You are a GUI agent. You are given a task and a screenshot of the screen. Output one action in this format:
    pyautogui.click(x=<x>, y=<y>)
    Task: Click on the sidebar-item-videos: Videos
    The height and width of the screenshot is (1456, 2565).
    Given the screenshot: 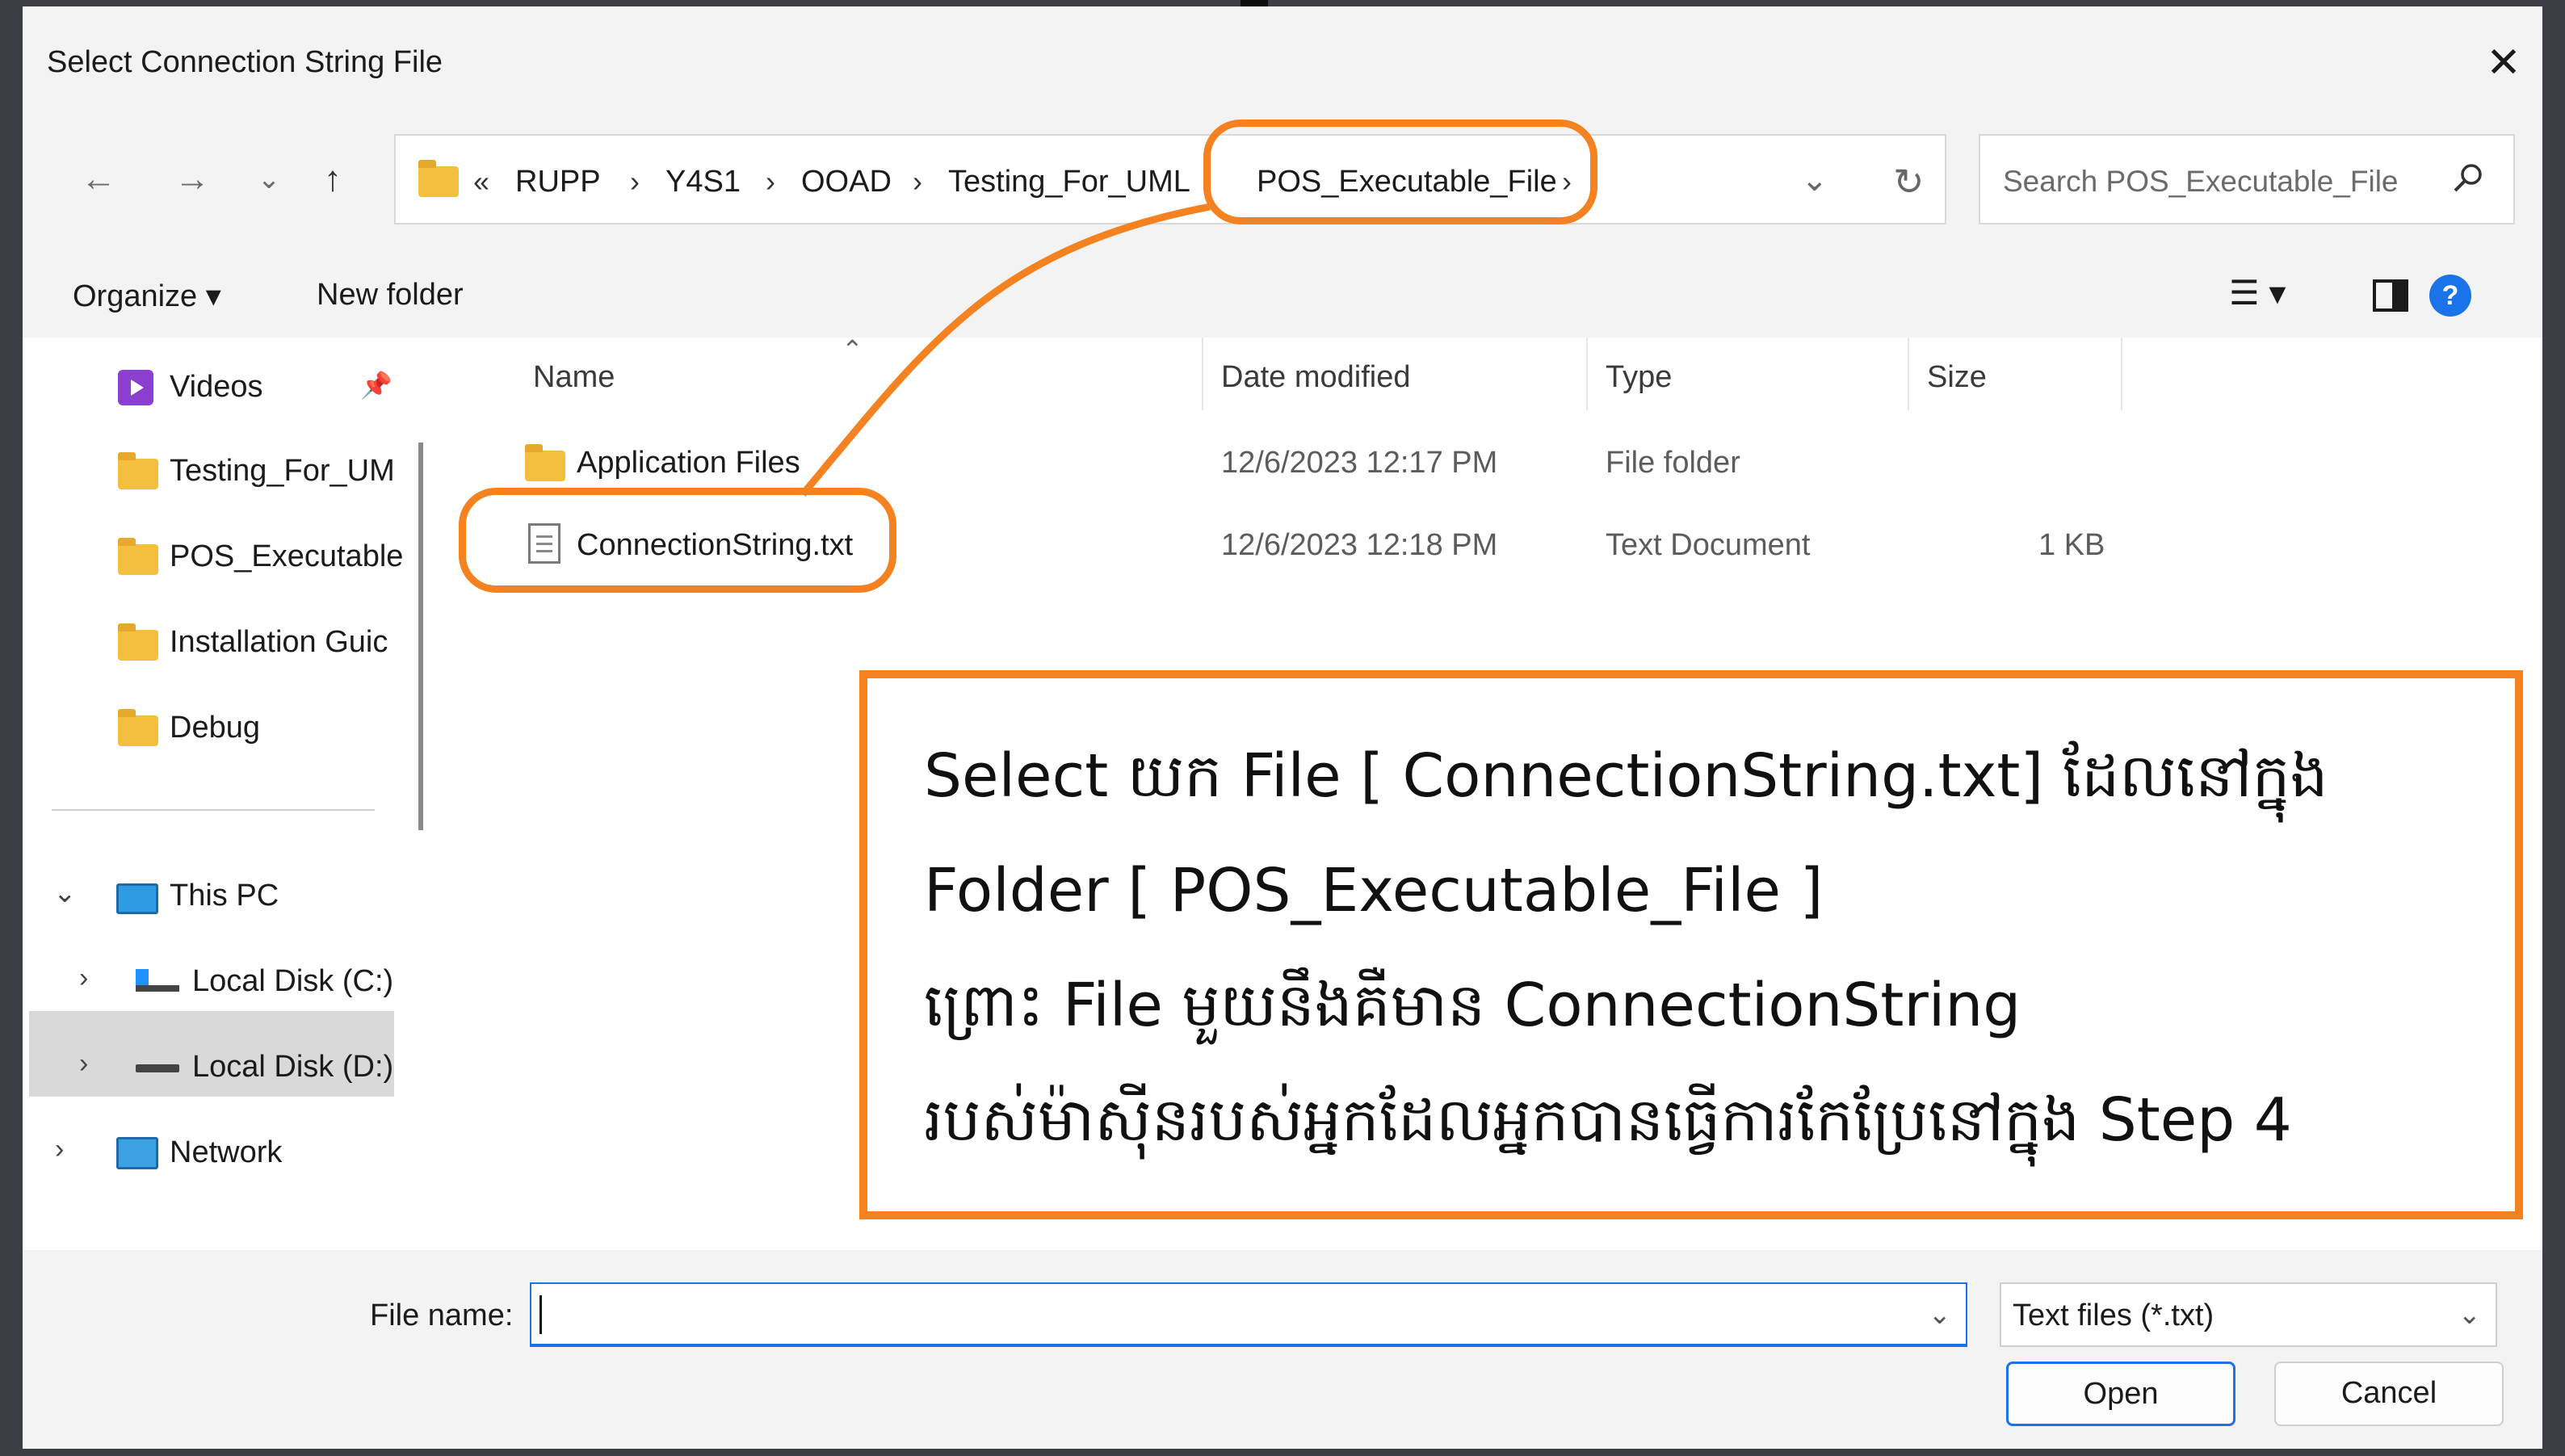 What is the action you would take?
    pyautogui.click(x=258, y=387)
    